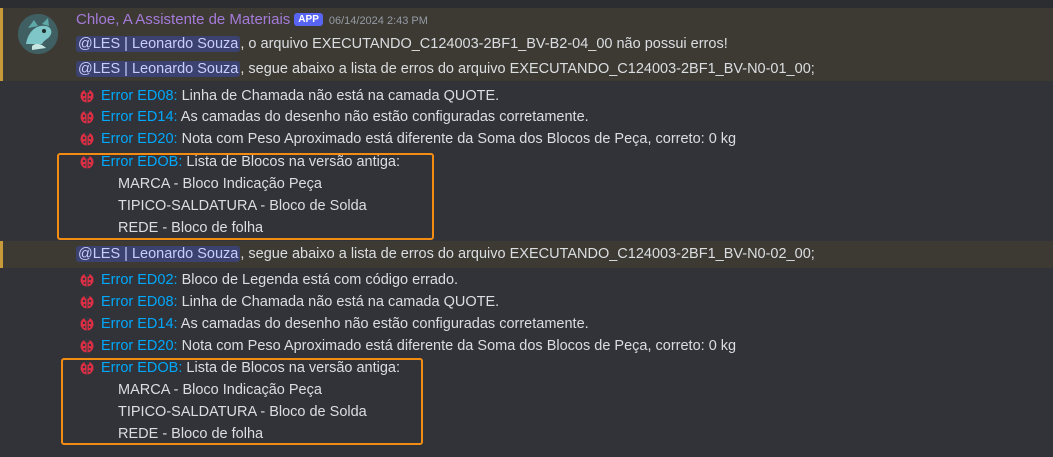 This screenshot has height=457, width=1053. I want to click on error-code: Error ED02:, so click(139, 280).